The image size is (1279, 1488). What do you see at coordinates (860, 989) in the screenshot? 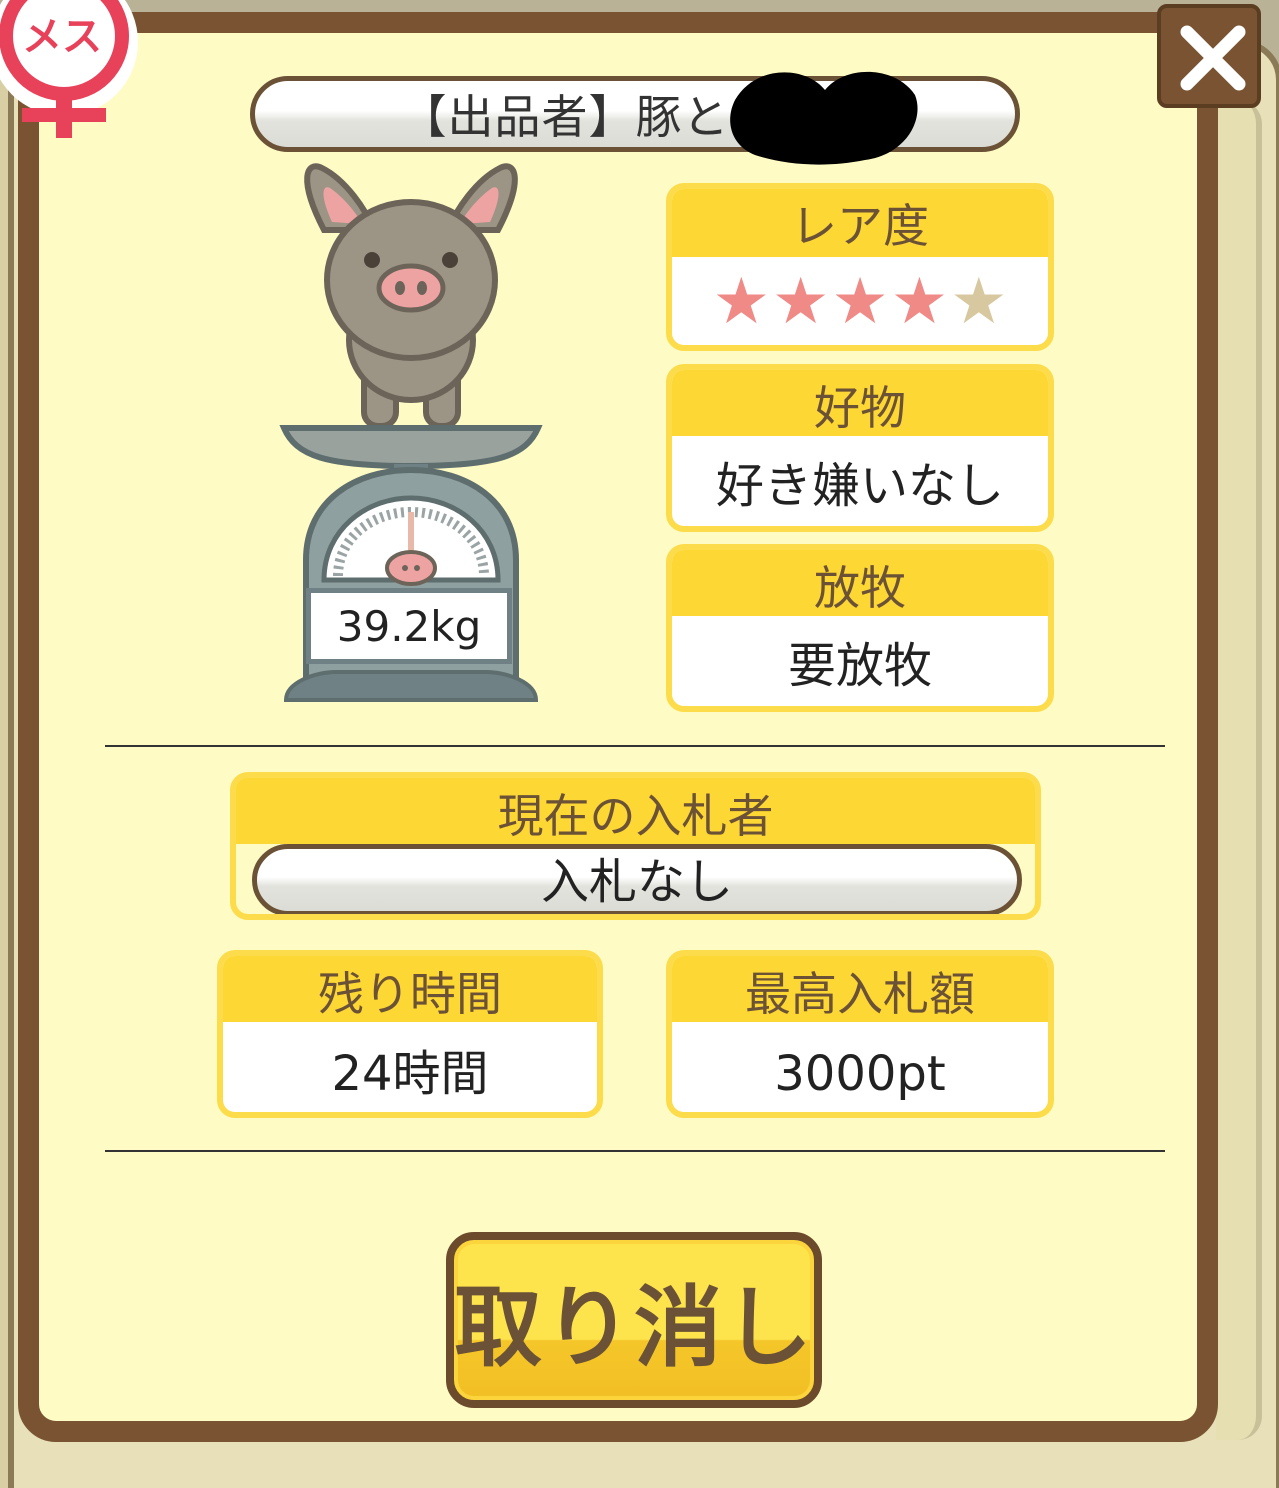
I see `max-bid-label: 最高入札額` at bounding box center [860, 989].